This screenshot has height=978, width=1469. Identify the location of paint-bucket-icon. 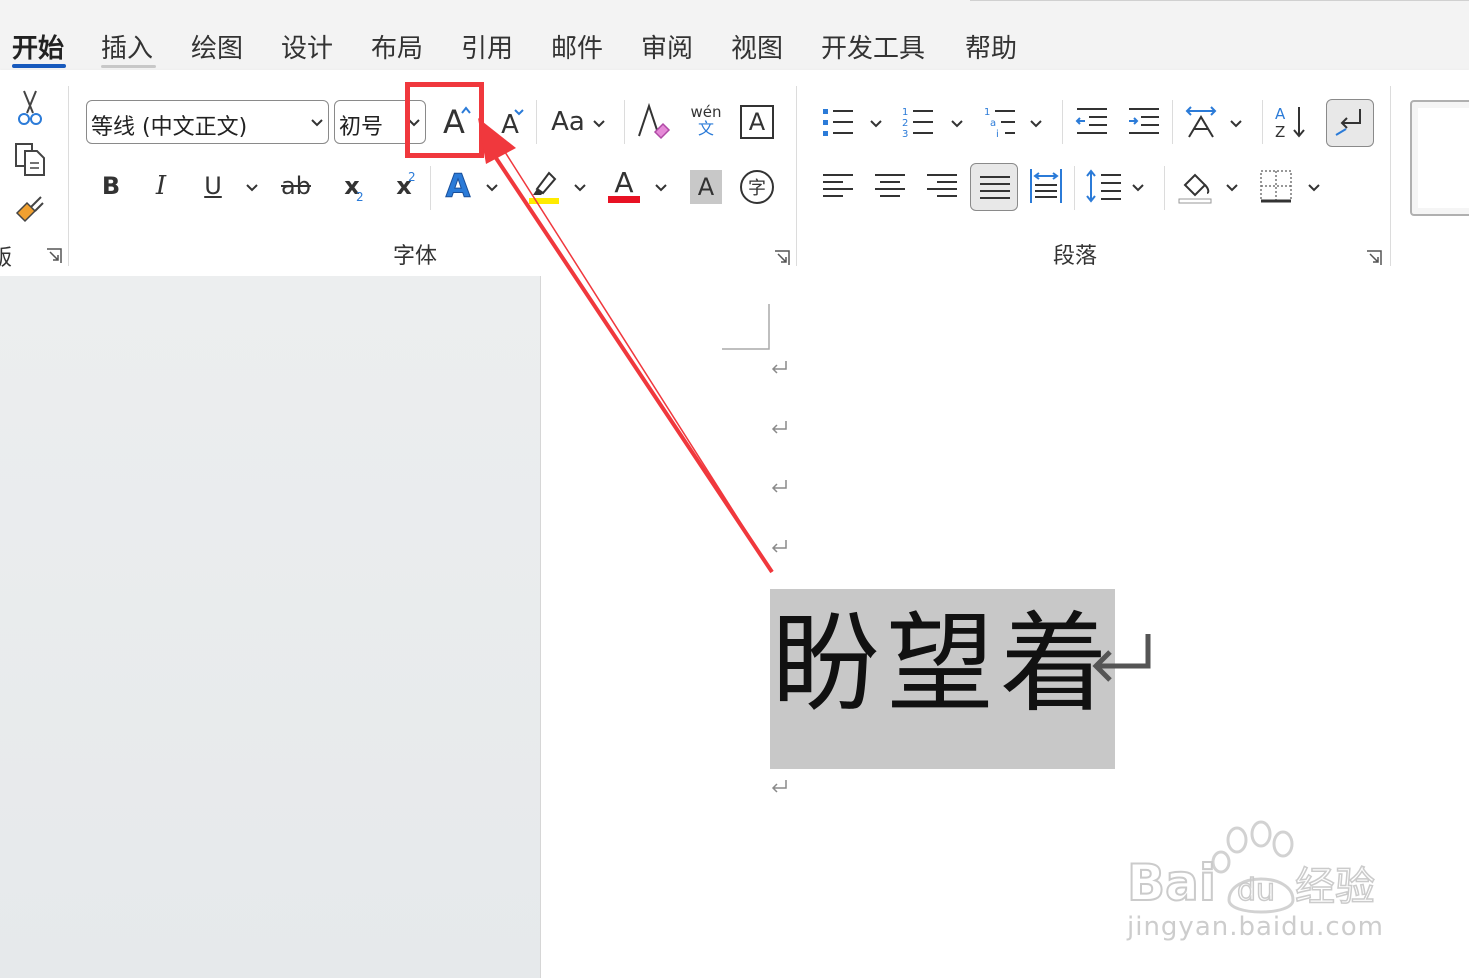
(1195, 188).